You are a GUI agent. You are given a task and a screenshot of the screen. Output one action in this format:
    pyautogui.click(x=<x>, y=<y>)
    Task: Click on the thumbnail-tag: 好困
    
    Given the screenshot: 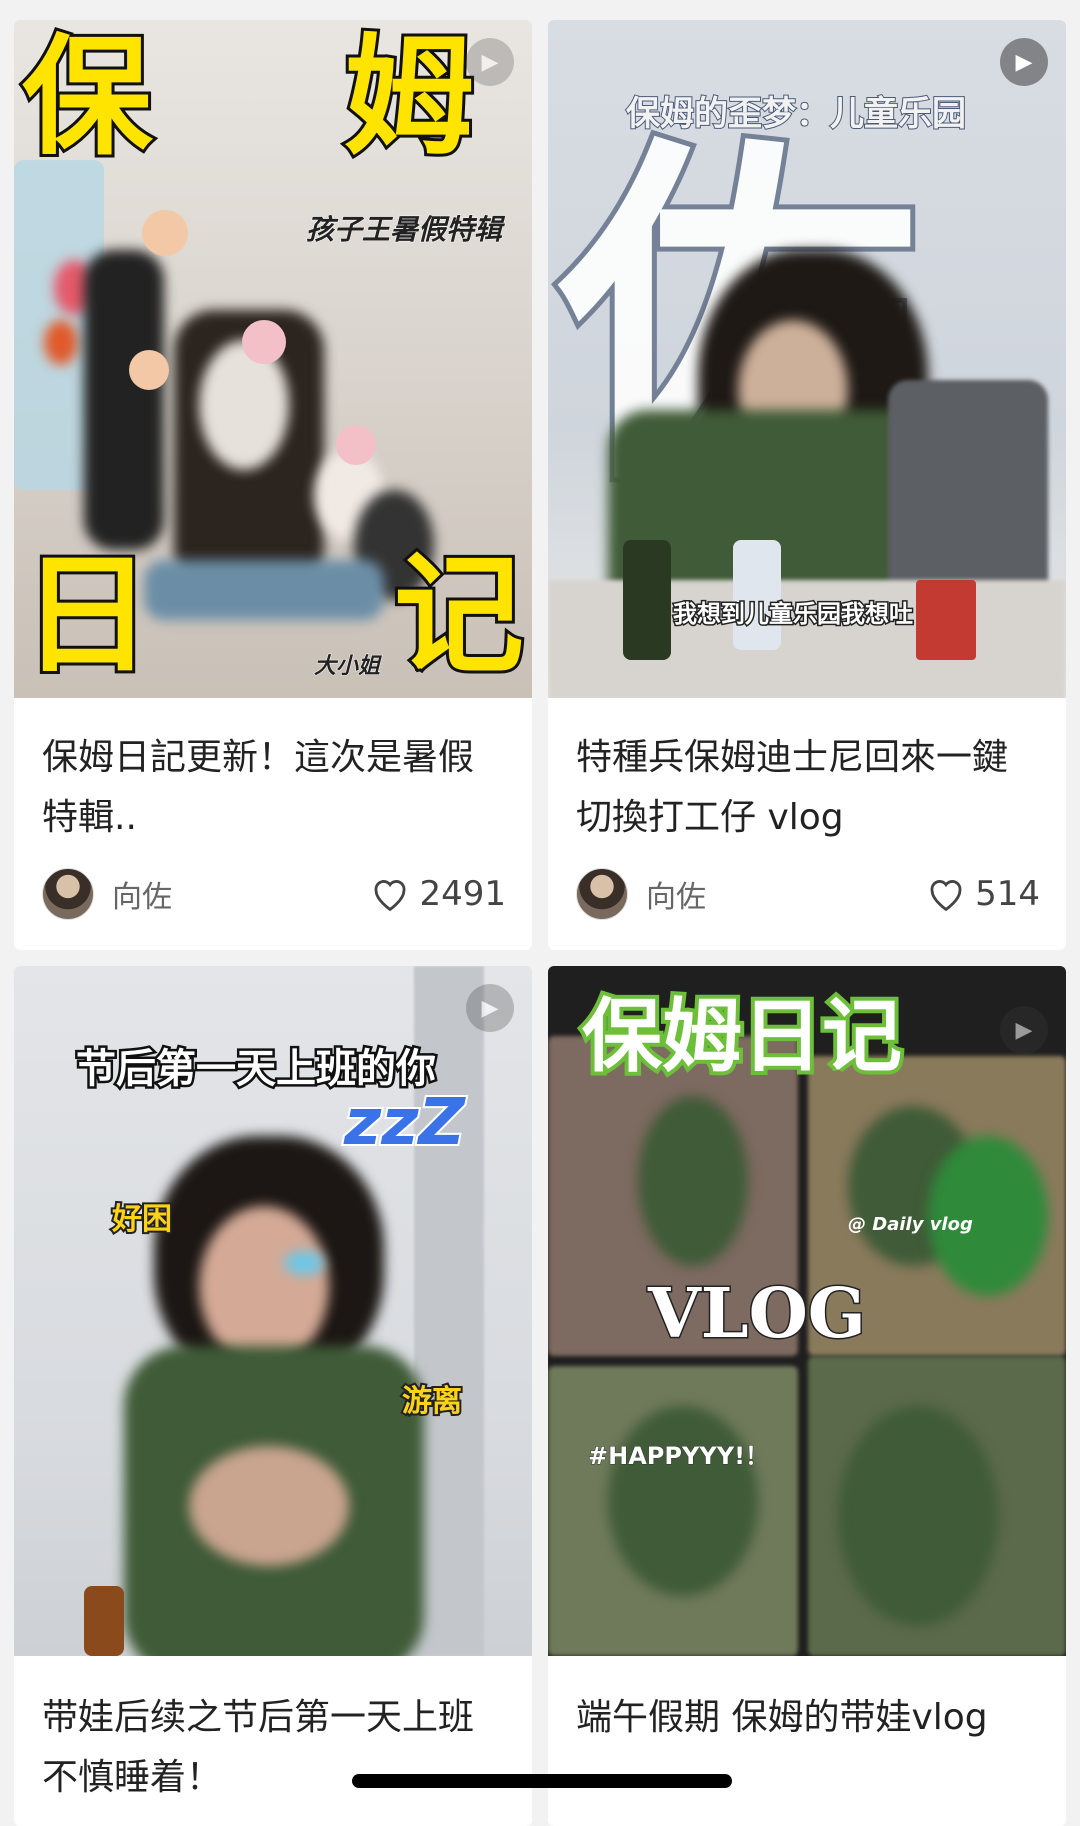 What is the action you would take?
    pyautogui.click(x=142, y=1219)
    